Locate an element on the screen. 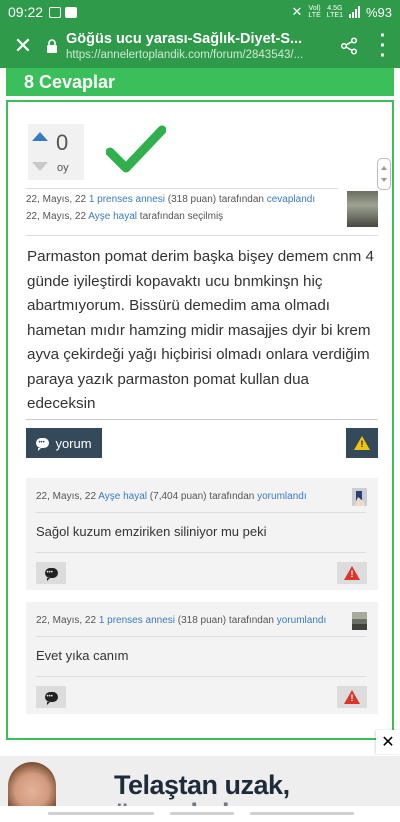 The height and width of the screenshot is (822, 400). vote-up-icon is located at coordinates (40, 136).